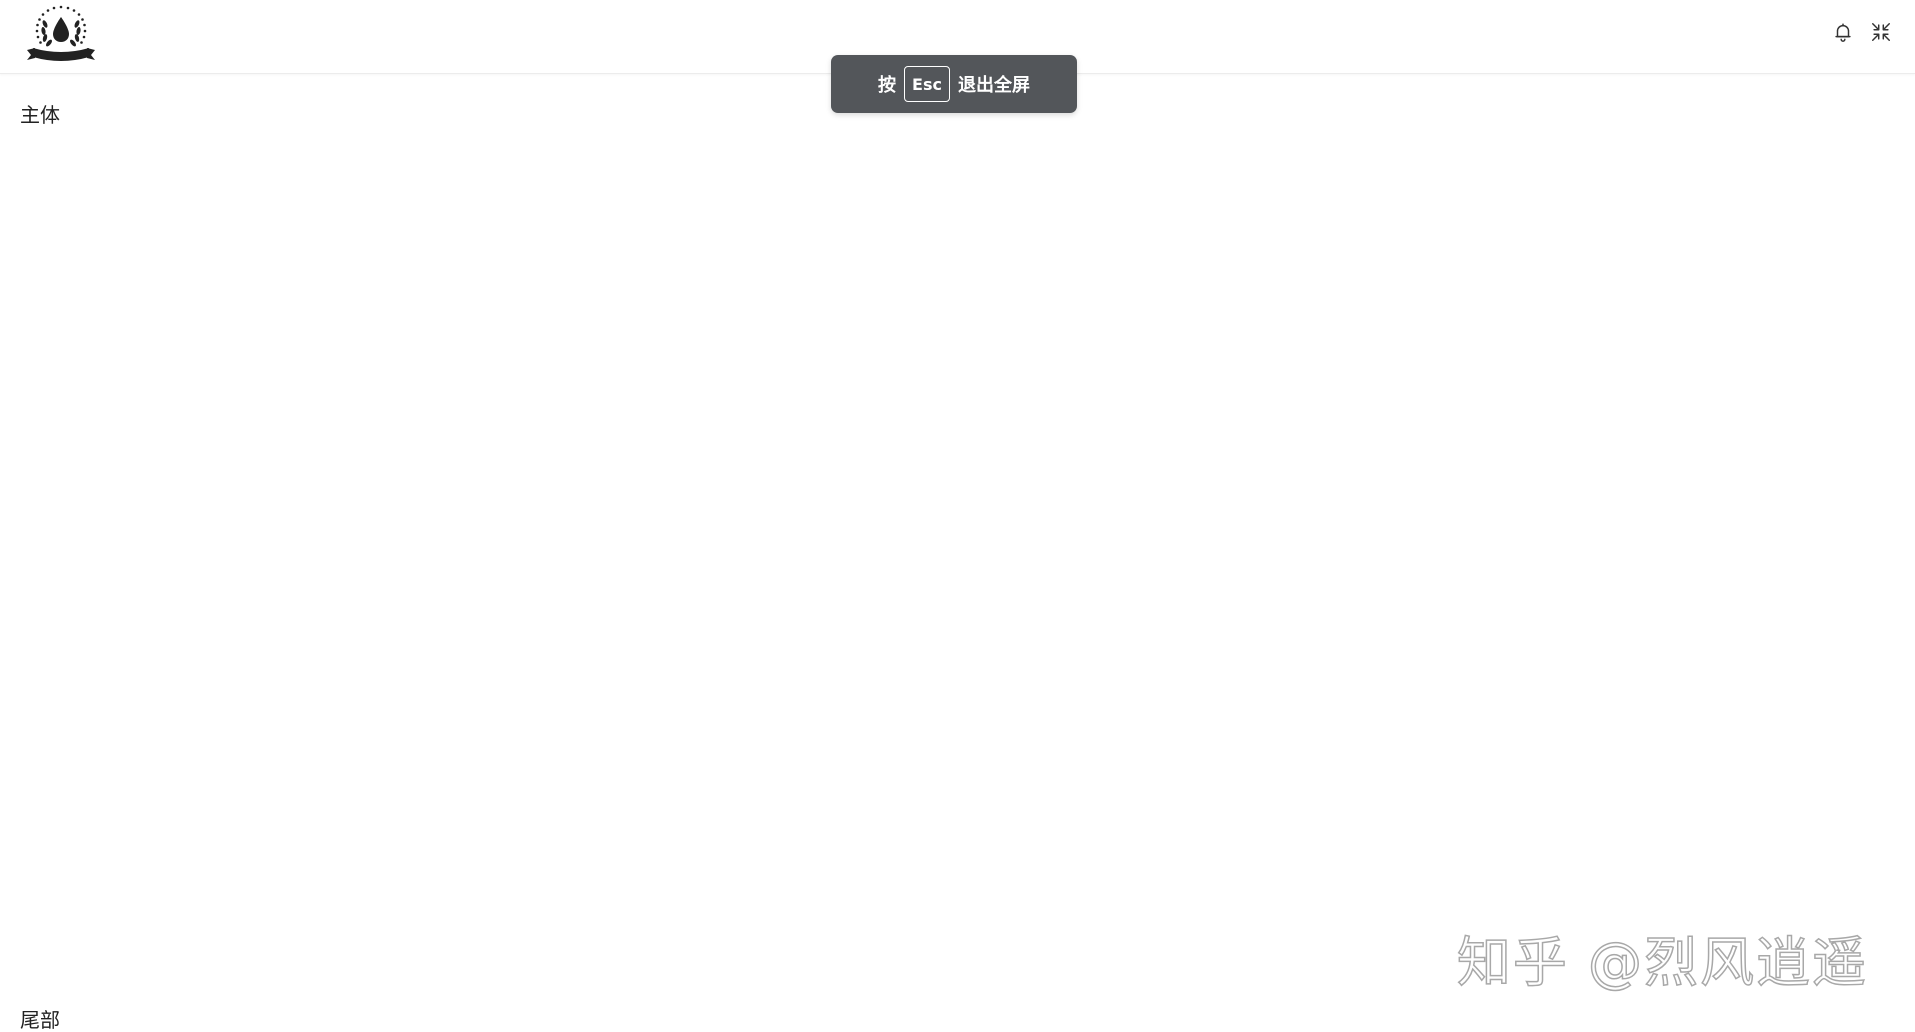 The image size is (1915, 1032). What do you see at coordinates (40, 1020) in the screenshot?
I see `footer-section-label: 尾部` at bounding box center [40, 1020].